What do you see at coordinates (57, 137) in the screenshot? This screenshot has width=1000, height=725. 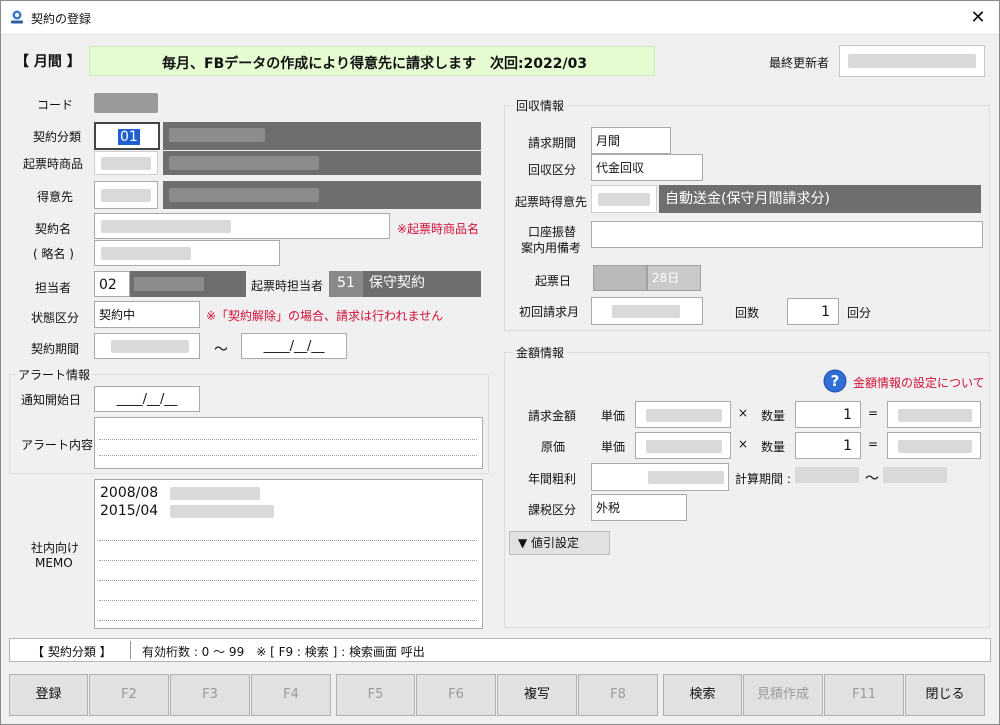 I see `contract-type-label: 契約分類` at bounding box center [57, 137].